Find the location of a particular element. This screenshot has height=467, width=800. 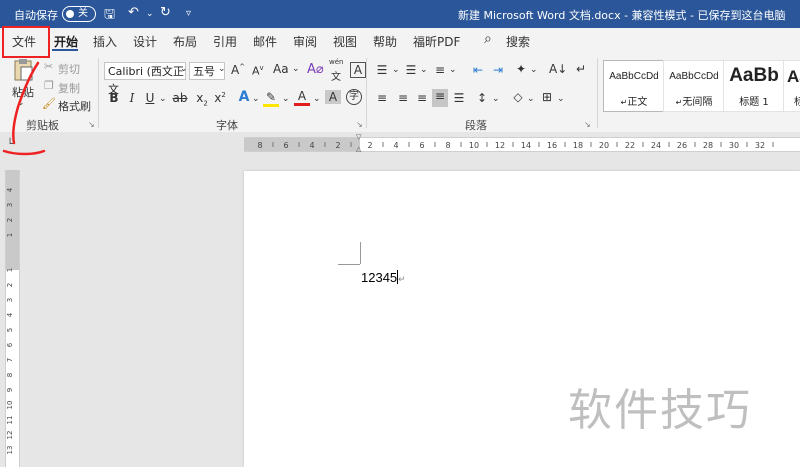

redo-icon: ↻ is located at coordinates (165, 12).